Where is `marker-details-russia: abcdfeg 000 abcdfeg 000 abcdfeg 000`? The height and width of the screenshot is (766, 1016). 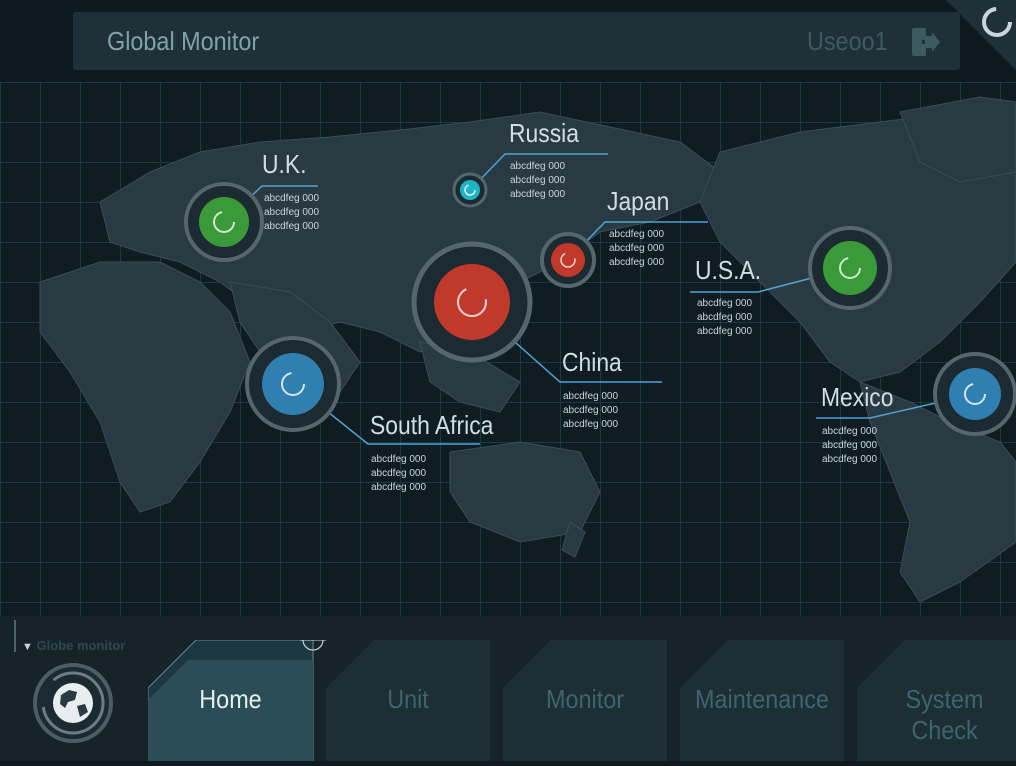
marker-details-russia: abcdfeg 000 abcdfeg 000 abcdfeg 000 is located at coordinates (537, 181).